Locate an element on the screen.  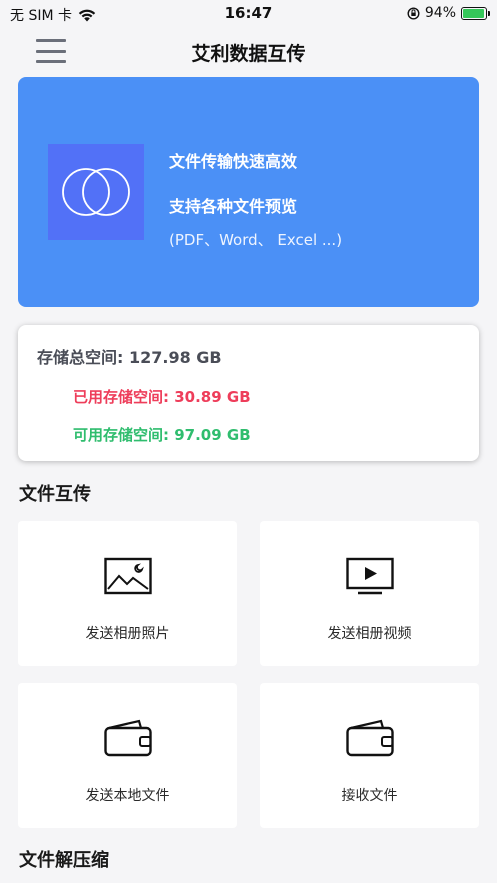
send-videos-tile: 发送相册视频 is located at coordinates (369, 593).